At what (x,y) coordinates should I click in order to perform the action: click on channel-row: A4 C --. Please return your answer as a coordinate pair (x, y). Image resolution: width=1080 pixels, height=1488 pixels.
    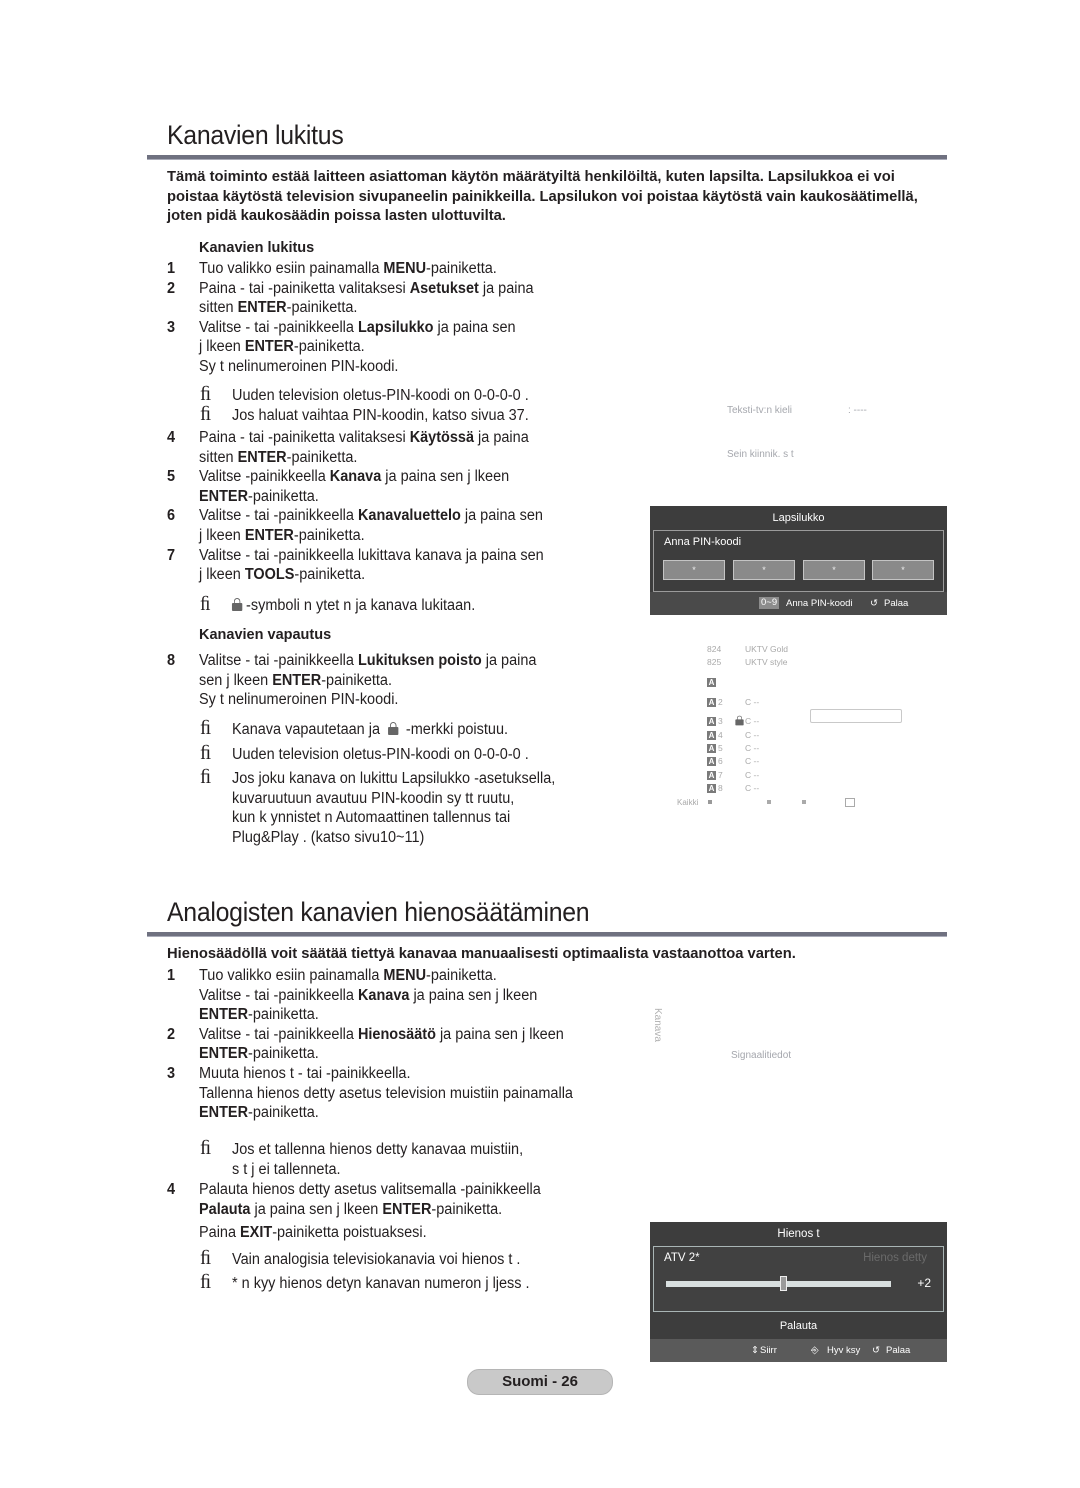
    Looking at the image, I should click on (733, 735).